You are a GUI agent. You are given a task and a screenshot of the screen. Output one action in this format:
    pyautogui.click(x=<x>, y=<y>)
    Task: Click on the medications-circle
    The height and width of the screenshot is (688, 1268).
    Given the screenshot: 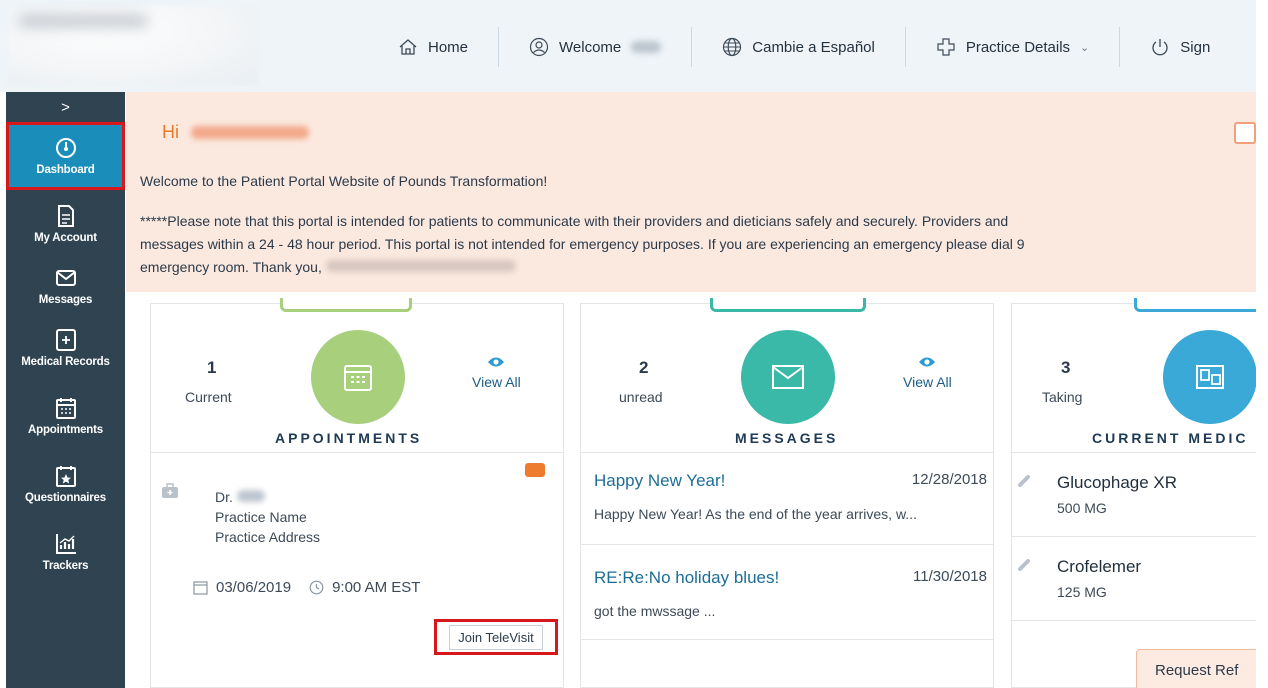 What is the action you would take?
    pyautogui.click(x=1210, y=377)
    